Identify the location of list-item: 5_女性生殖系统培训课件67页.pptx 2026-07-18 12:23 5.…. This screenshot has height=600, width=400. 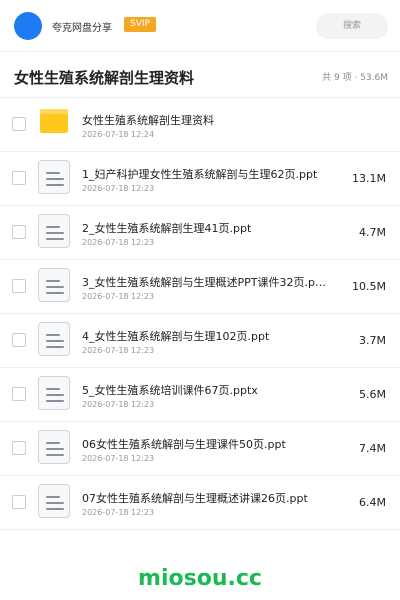
(200, 395).